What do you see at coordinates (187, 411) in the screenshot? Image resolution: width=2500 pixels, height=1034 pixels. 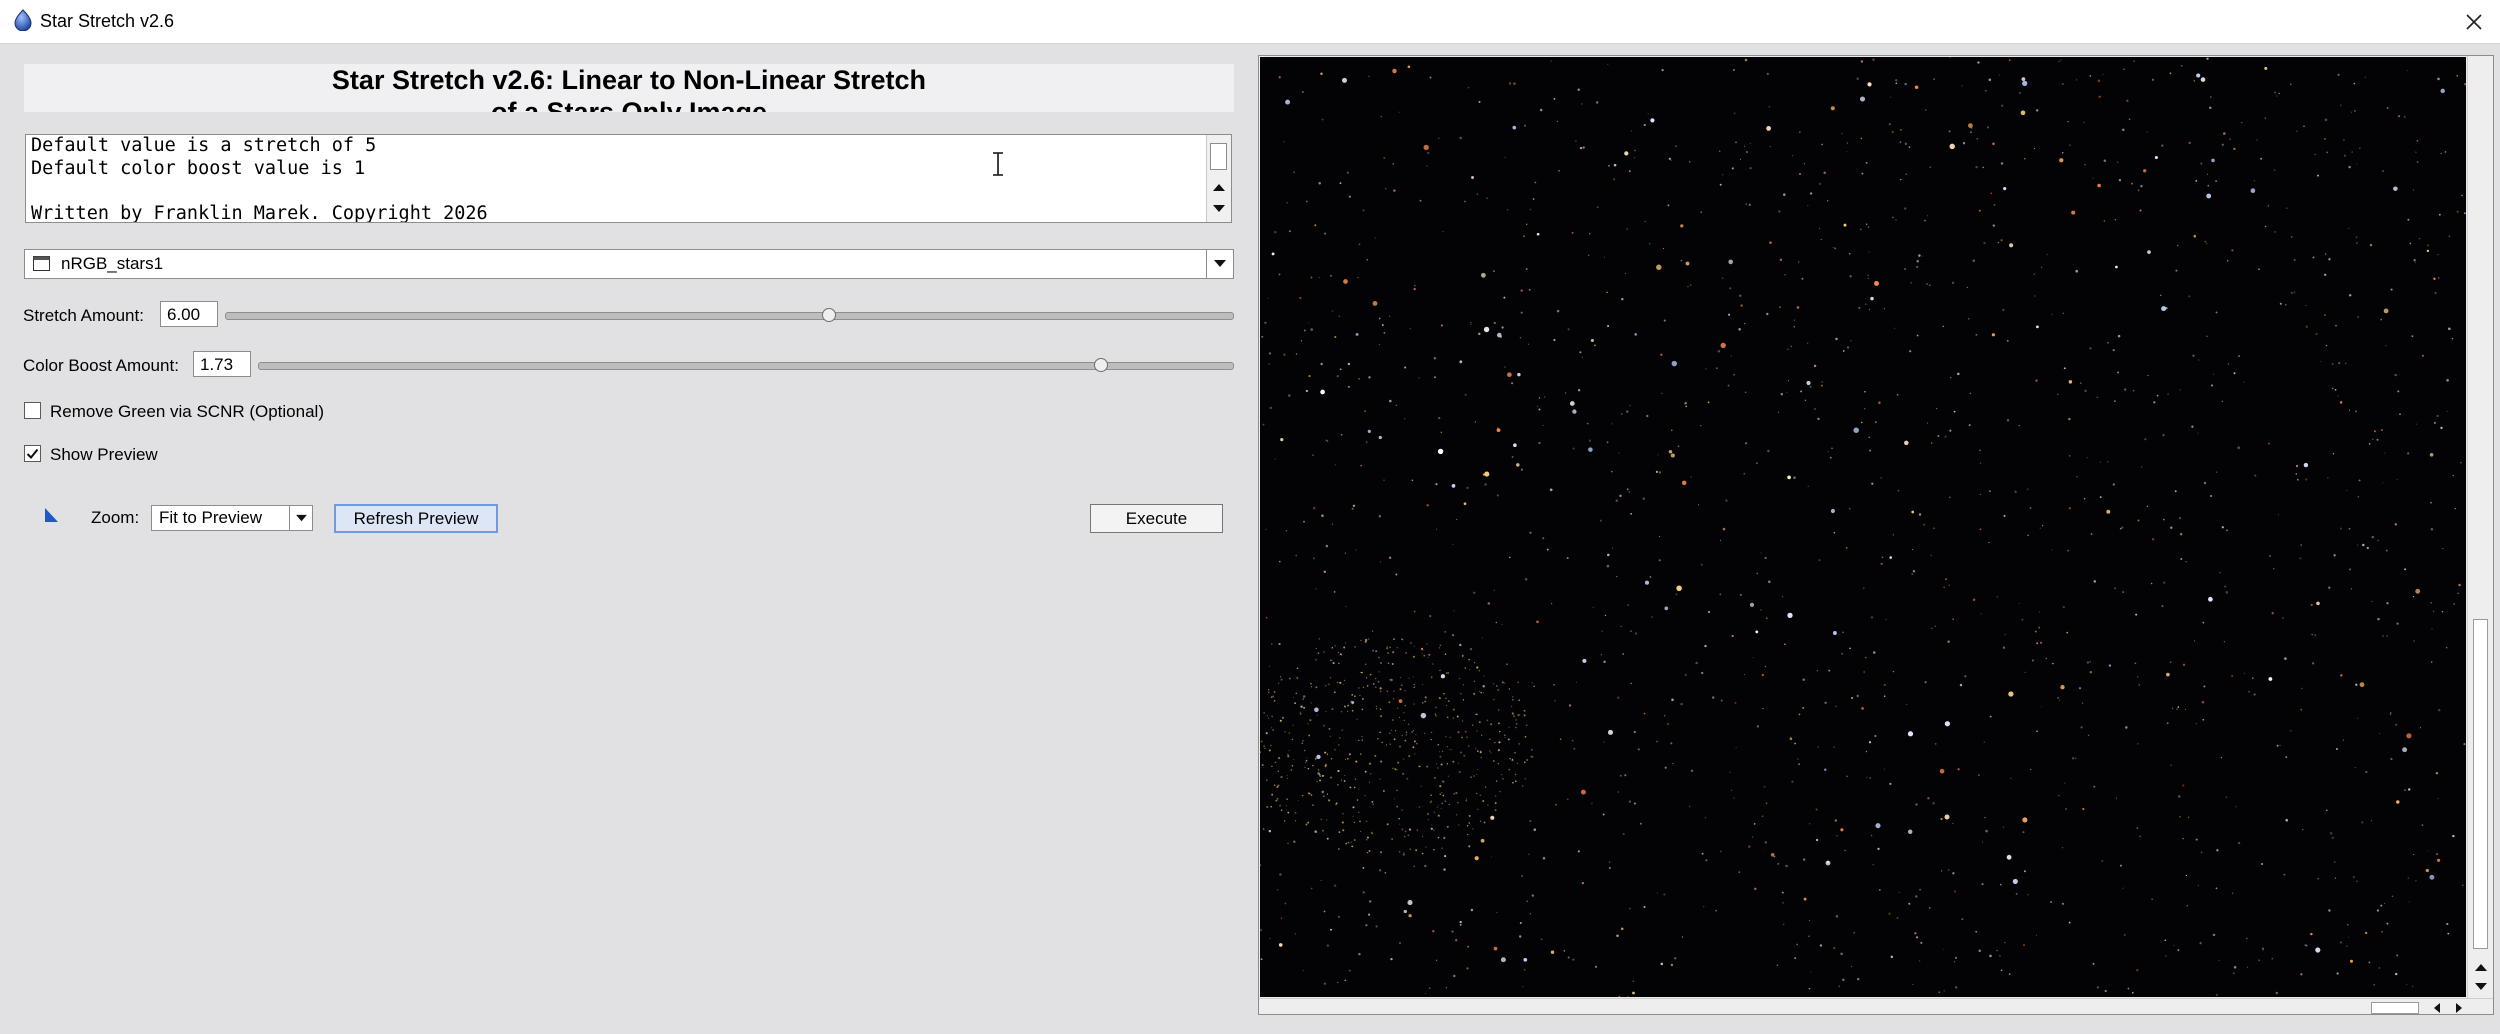 I see `remove-green-label: Remove Green via SCNR (Optional)` at bounding box center [187, 411].